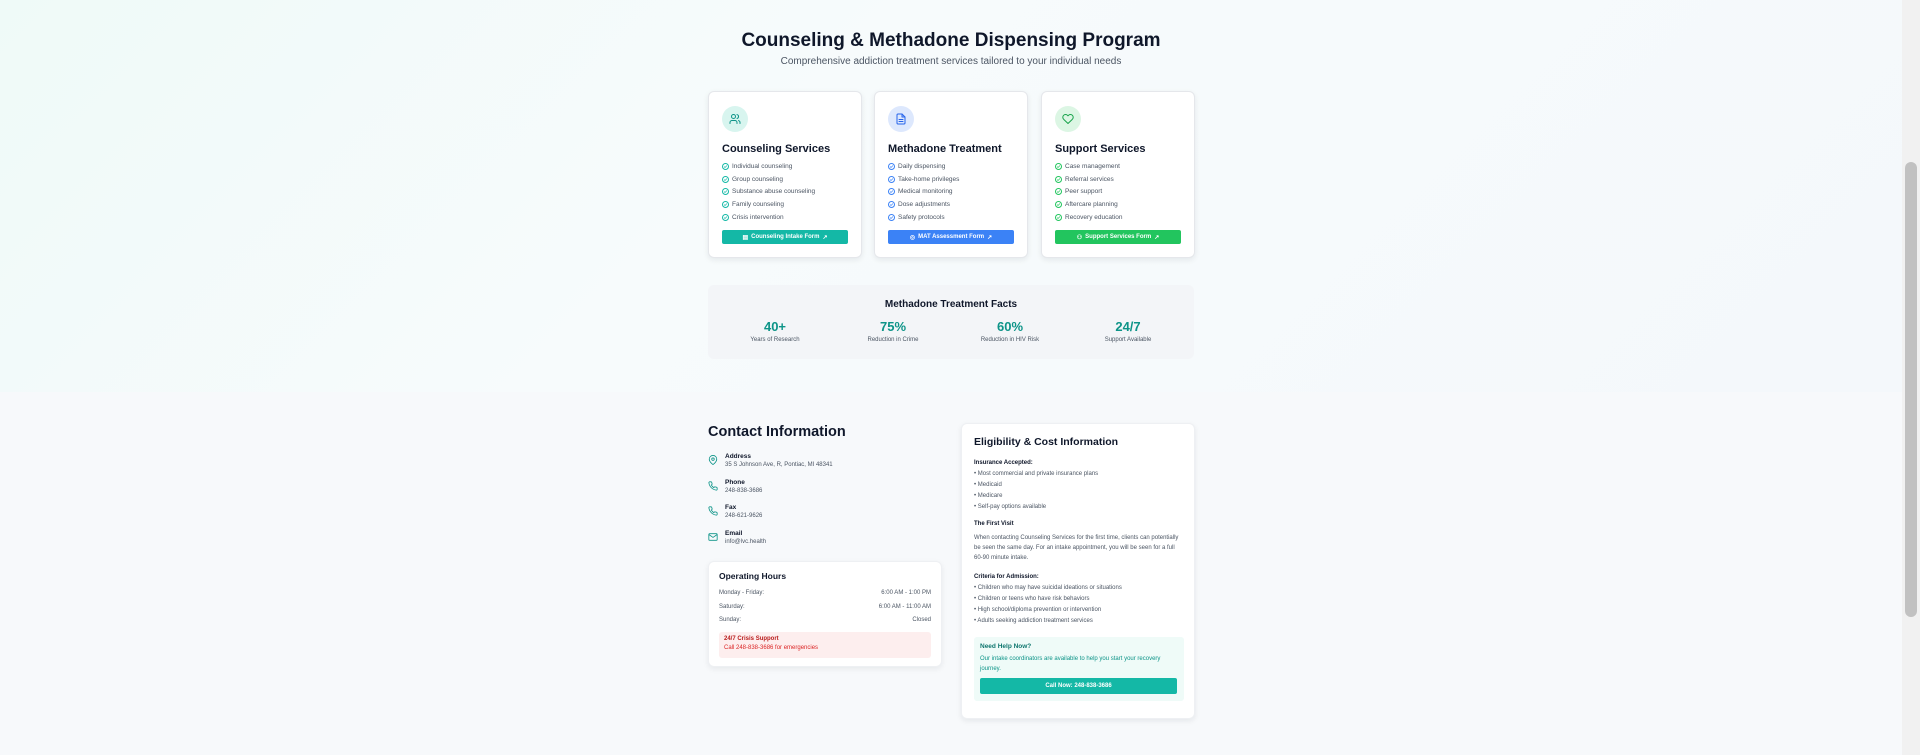 This screenshot has width=1920, height=755. I want to click on list-item-label: Crisis intervention, so click(758, 217).